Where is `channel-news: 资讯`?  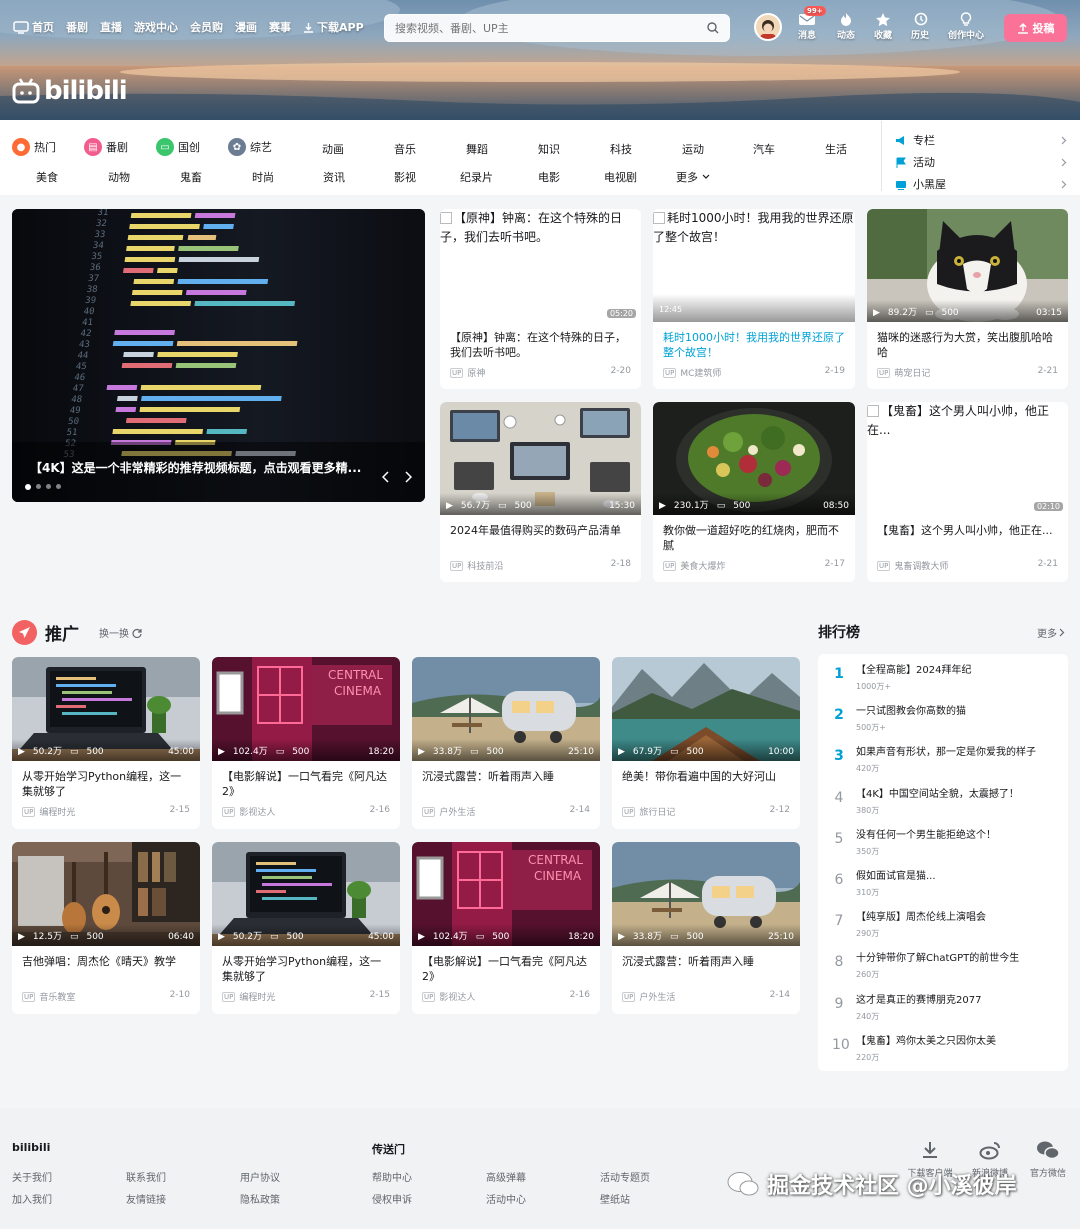
channel-news: 资讯 is located at coordinates (334, 177).